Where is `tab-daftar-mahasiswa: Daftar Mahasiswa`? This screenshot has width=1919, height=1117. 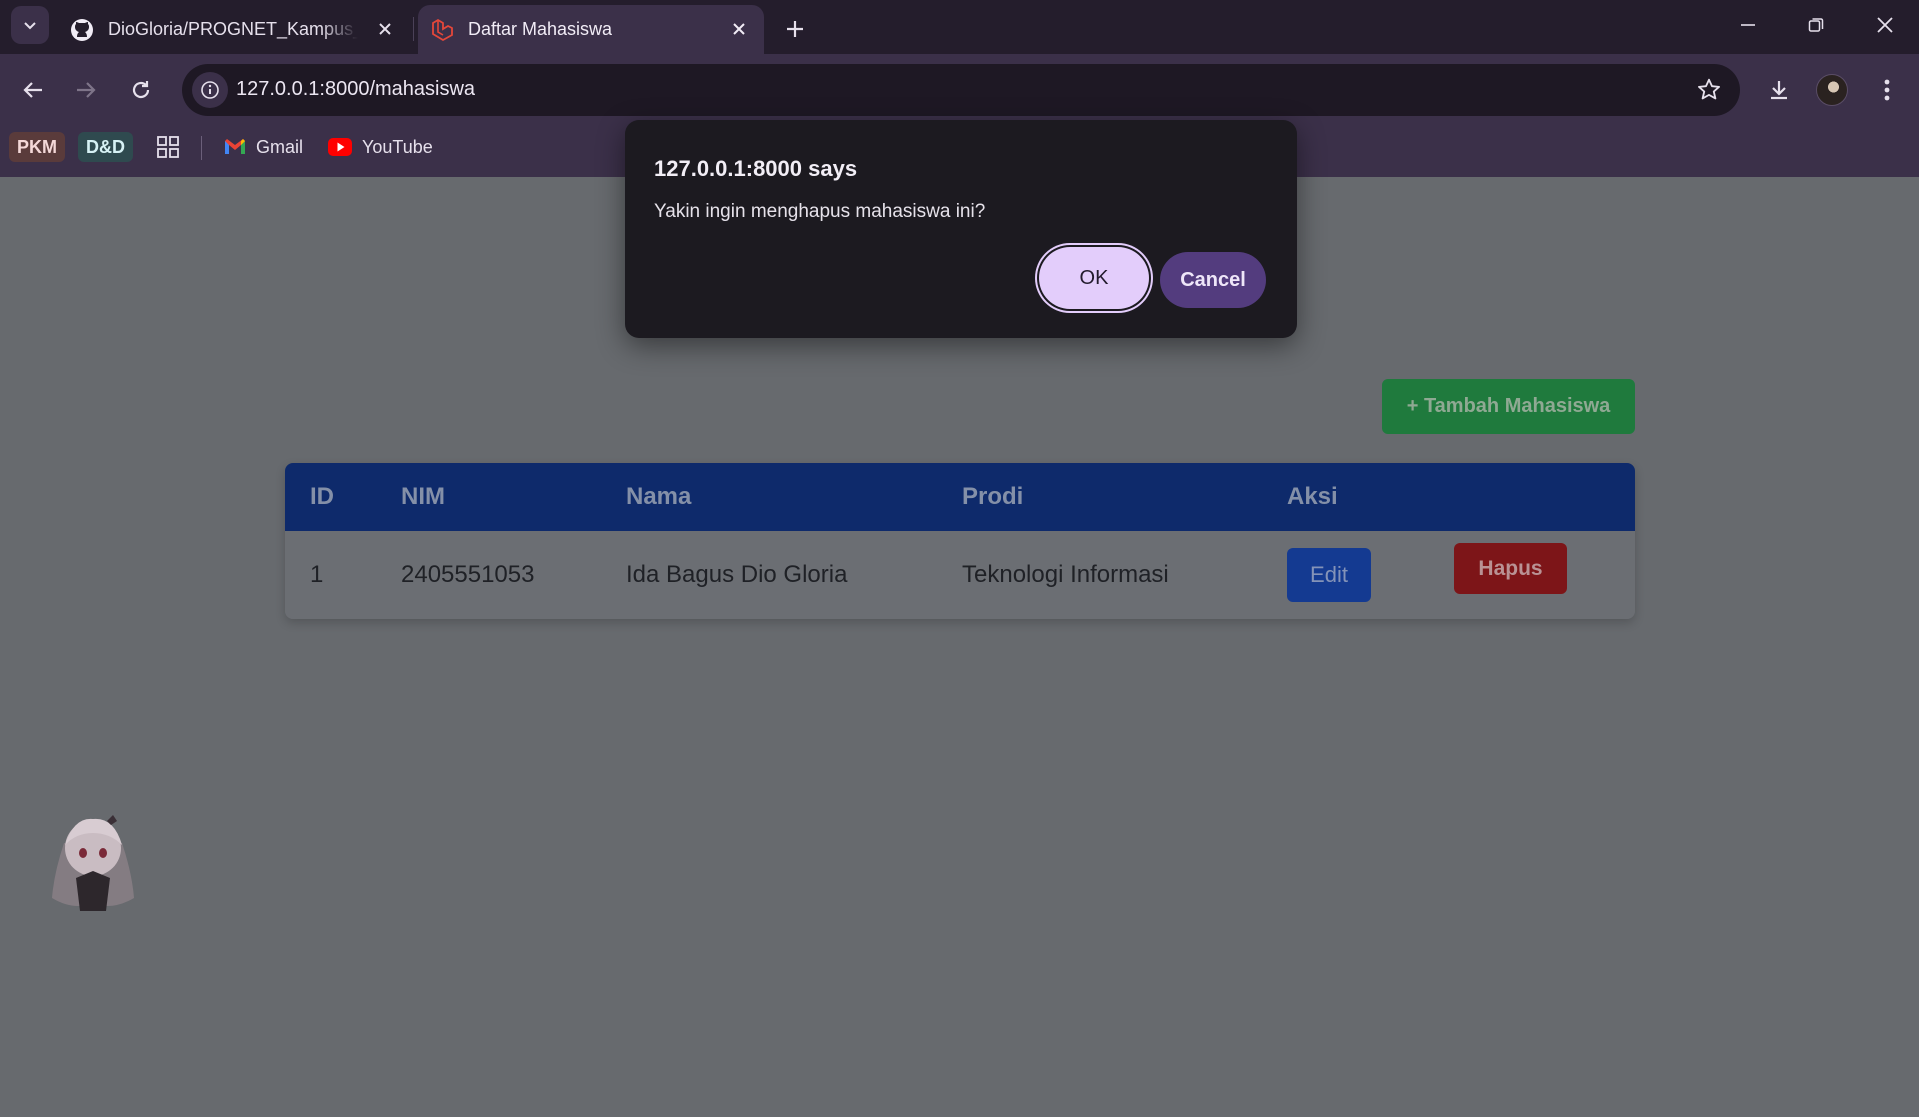 tab-daftar-mahasiswa: Daftar Mahasiswa is located at coordinates (591, 29).